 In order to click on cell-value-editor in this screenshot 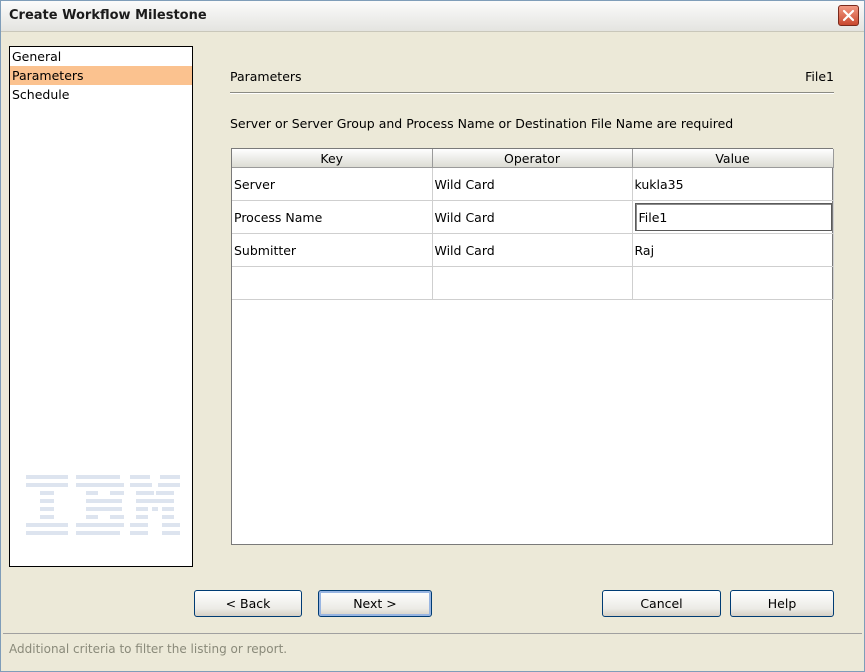, I will do `click(733, 217)`.